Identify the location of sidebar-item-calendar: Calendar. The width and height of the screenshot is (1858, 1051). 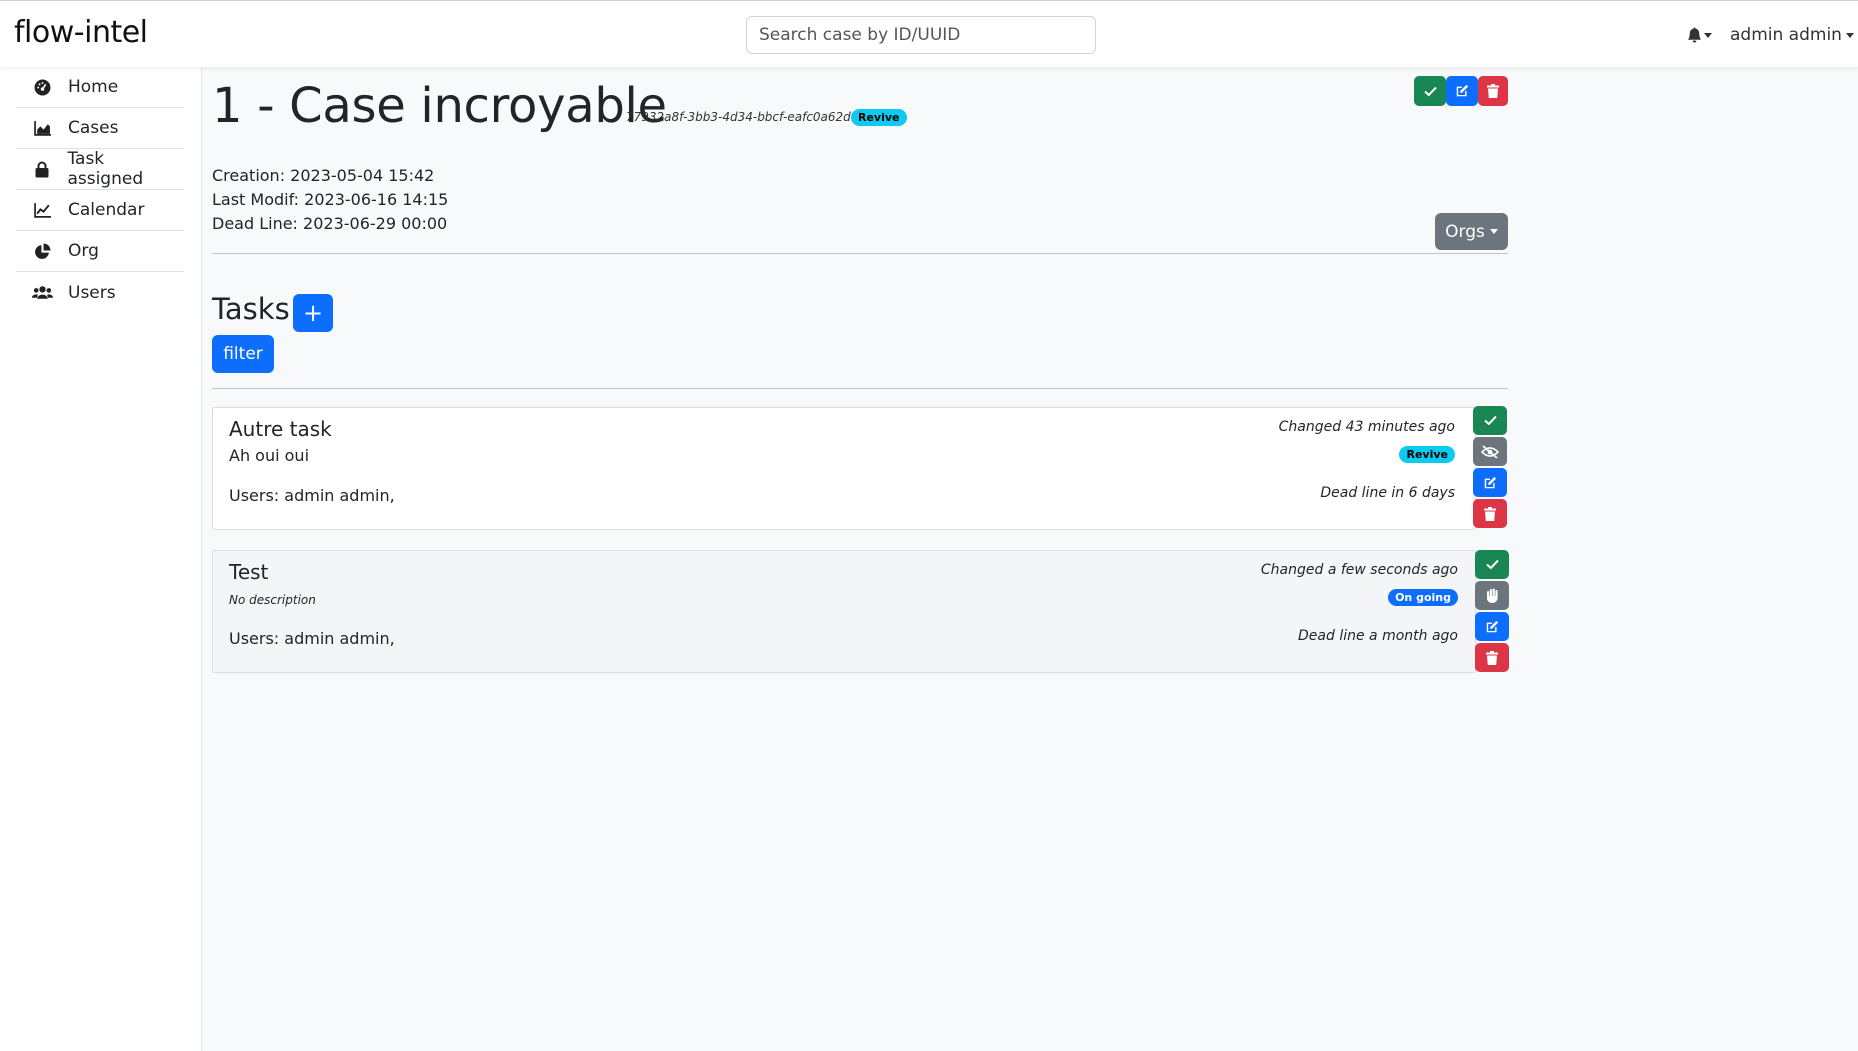
(100, 210).